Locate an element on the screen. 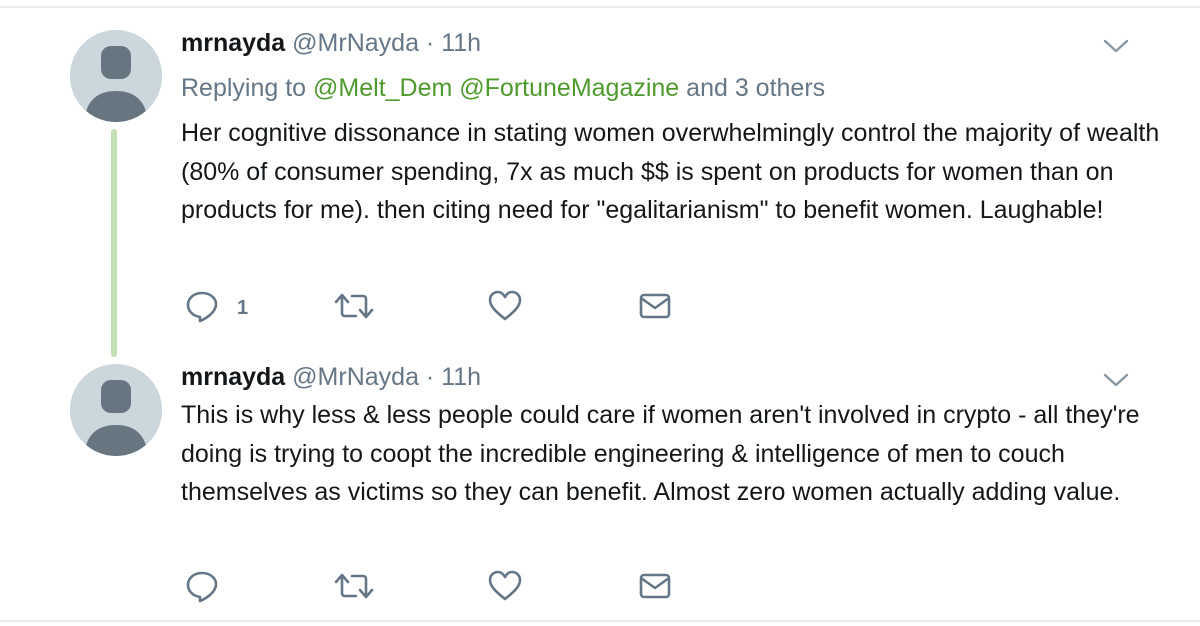 This screenshot has width=1200, height=626. tweet-actions is located at coordinates (600, 588).